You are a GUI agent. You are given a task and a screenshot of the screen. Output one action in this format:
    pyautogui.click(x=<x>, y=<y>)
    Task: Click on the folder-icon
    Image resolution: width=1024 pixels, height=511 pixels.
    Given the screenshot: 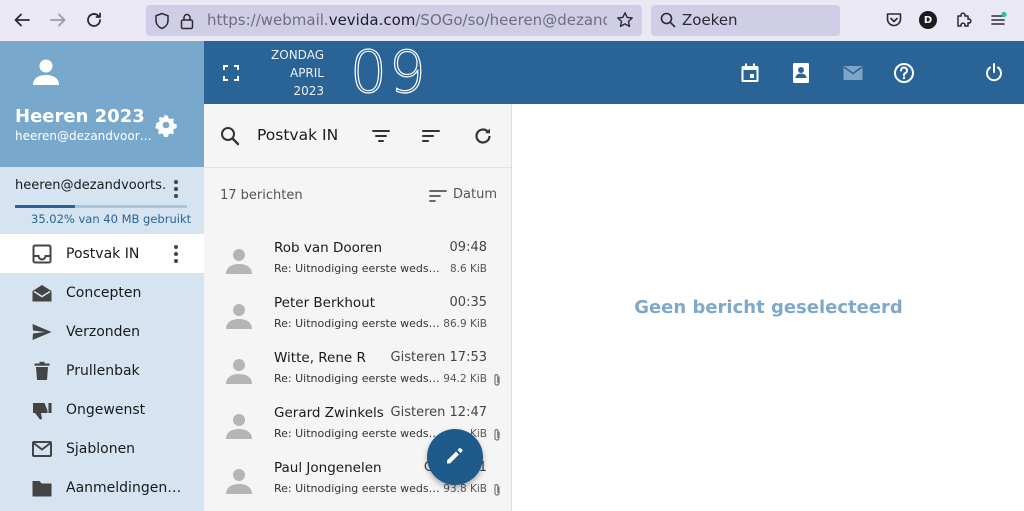 What is the action you would take?
    pyautogui.click(x=42, y=488)
    